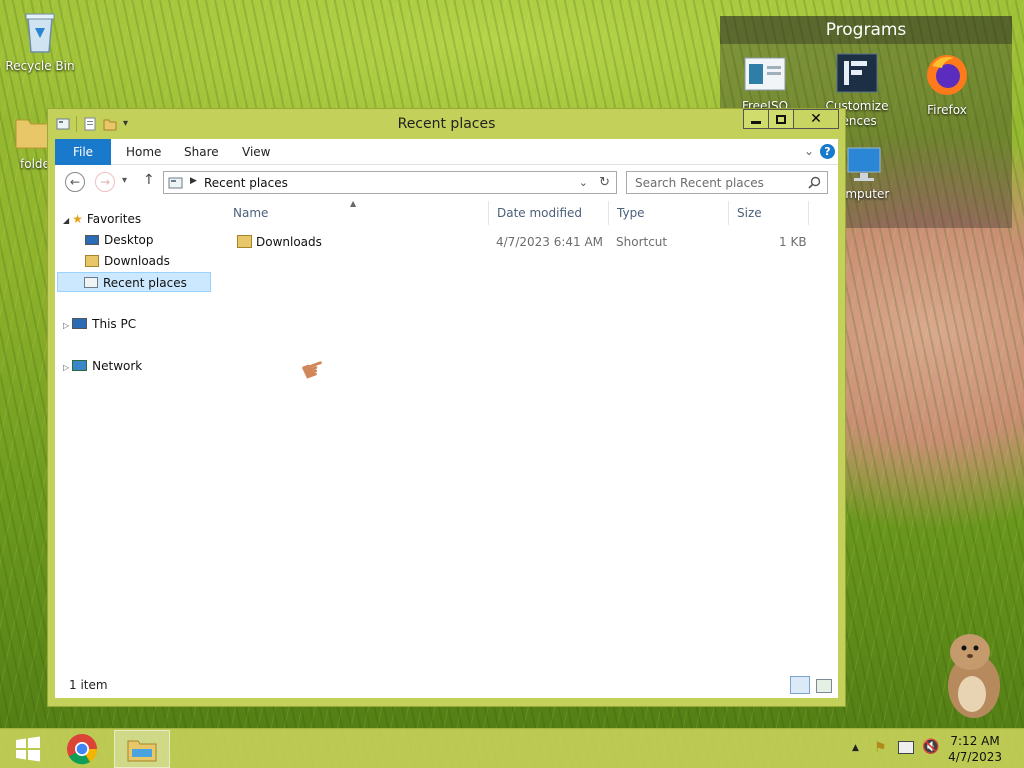 This screenshot has height=768, width=1024. I want to click on clock: 7:12 AM 4/7/2023, so click(975, 749).